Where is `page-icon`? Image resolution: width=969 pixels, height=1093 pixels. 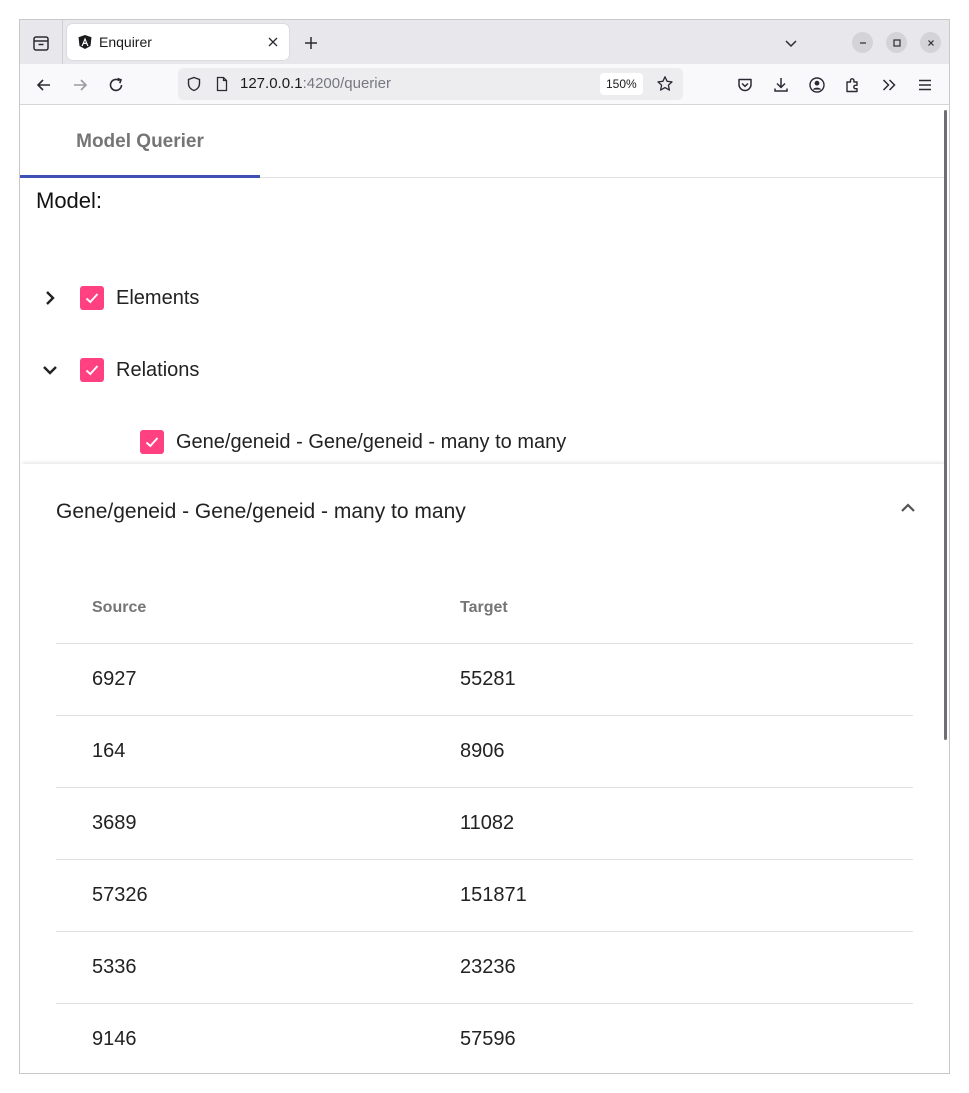 page-icon is located at coordinates (222, 84).